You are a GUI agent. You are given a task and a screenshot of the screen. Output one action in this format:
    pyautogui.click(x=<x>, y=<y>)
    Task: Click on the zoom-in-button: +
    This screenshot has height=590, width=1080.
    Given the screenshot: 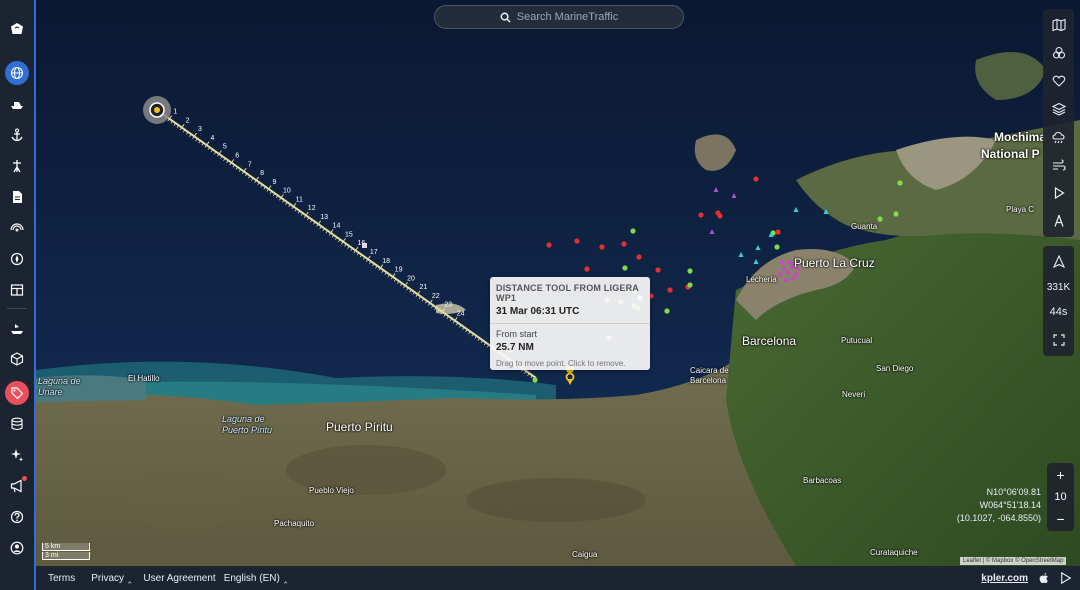 What is the action you would take?
    pyautogui.click(x=1060, y=475)
    